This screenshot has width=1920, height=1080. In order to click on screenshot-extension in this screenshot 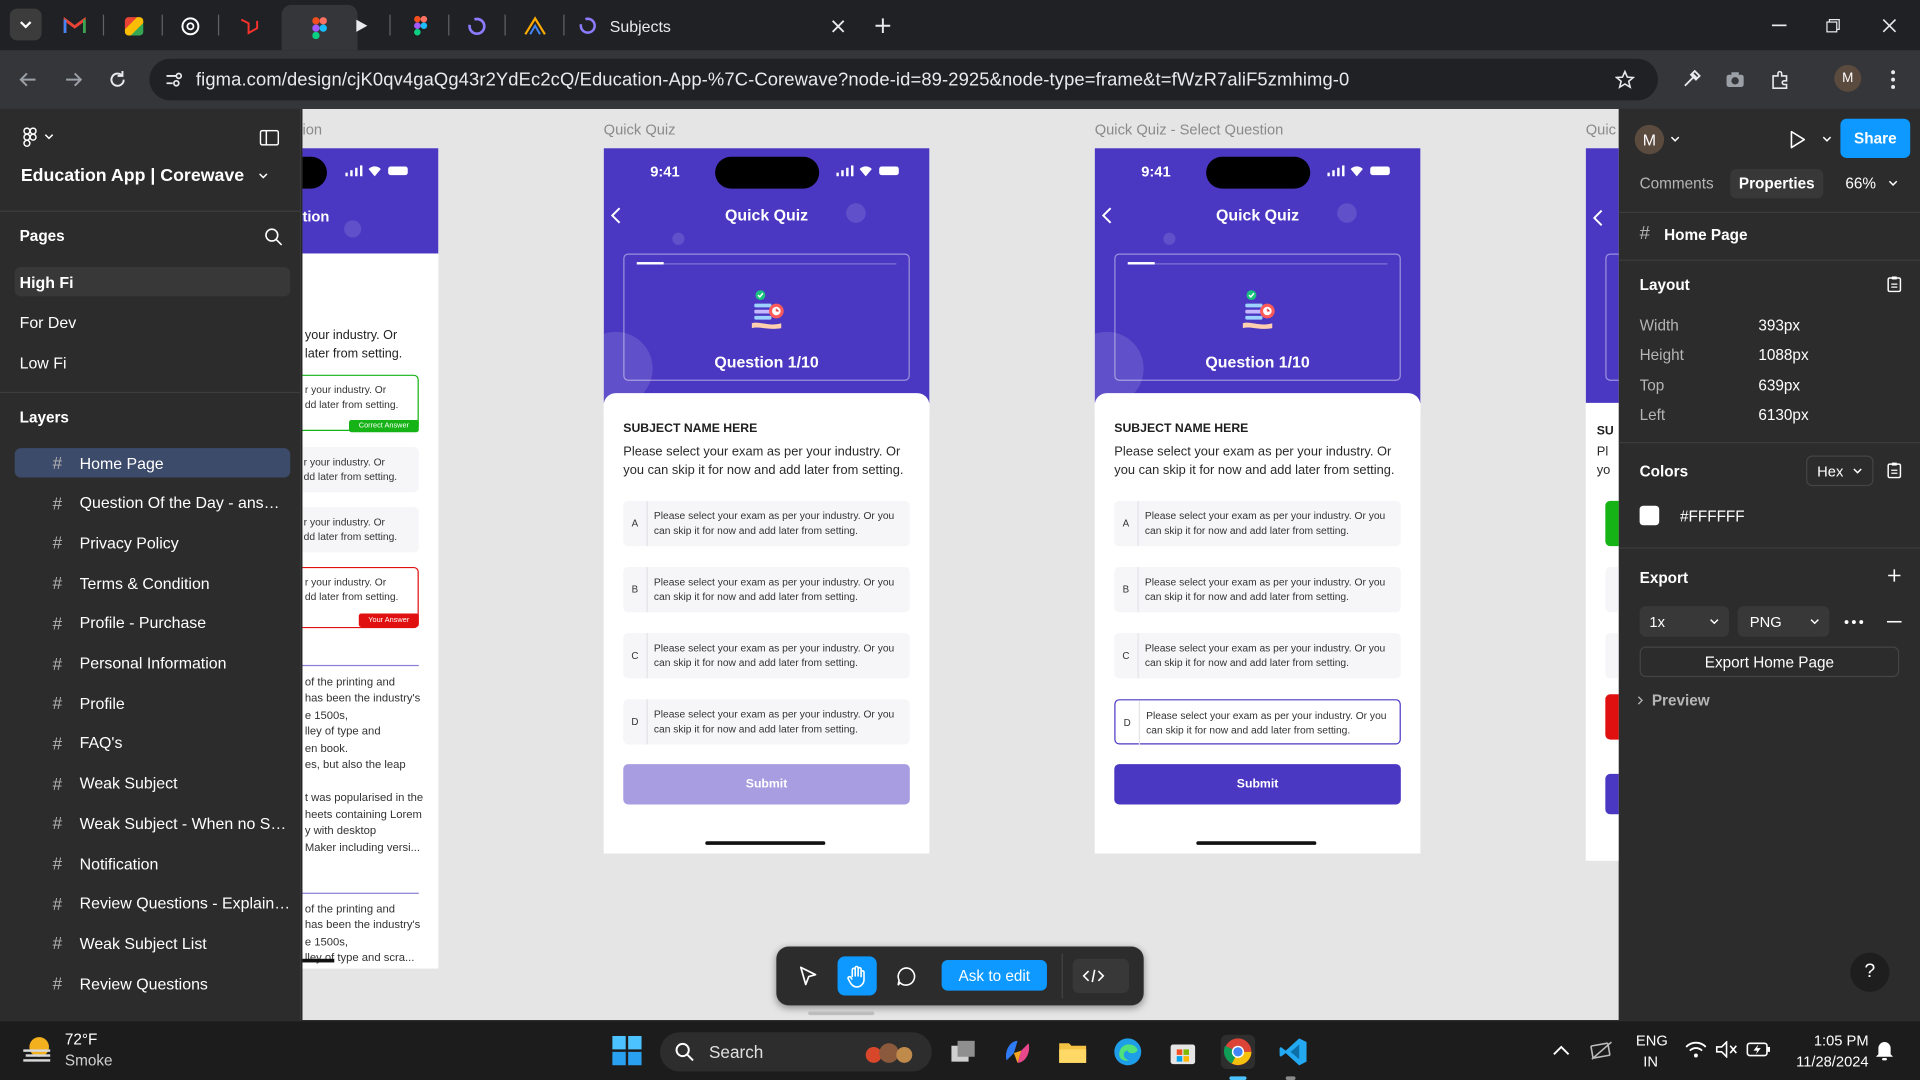, I will do `click(1735, 79)`.